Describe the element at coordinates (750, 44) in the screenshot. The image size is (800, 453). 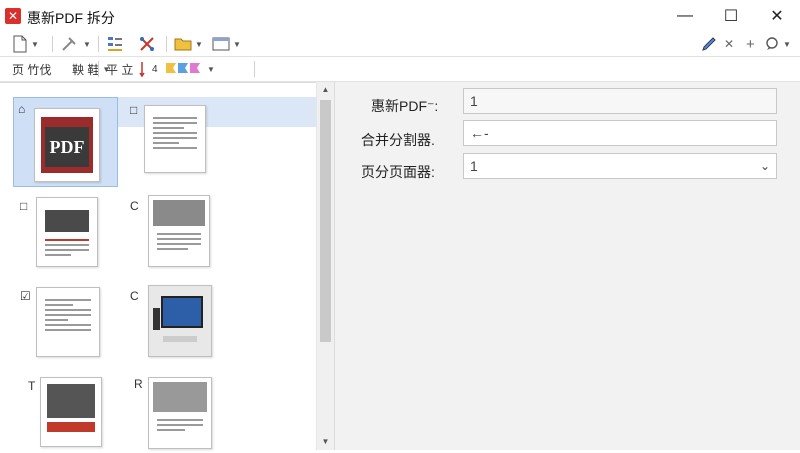
I see `add-button: +` at that location.